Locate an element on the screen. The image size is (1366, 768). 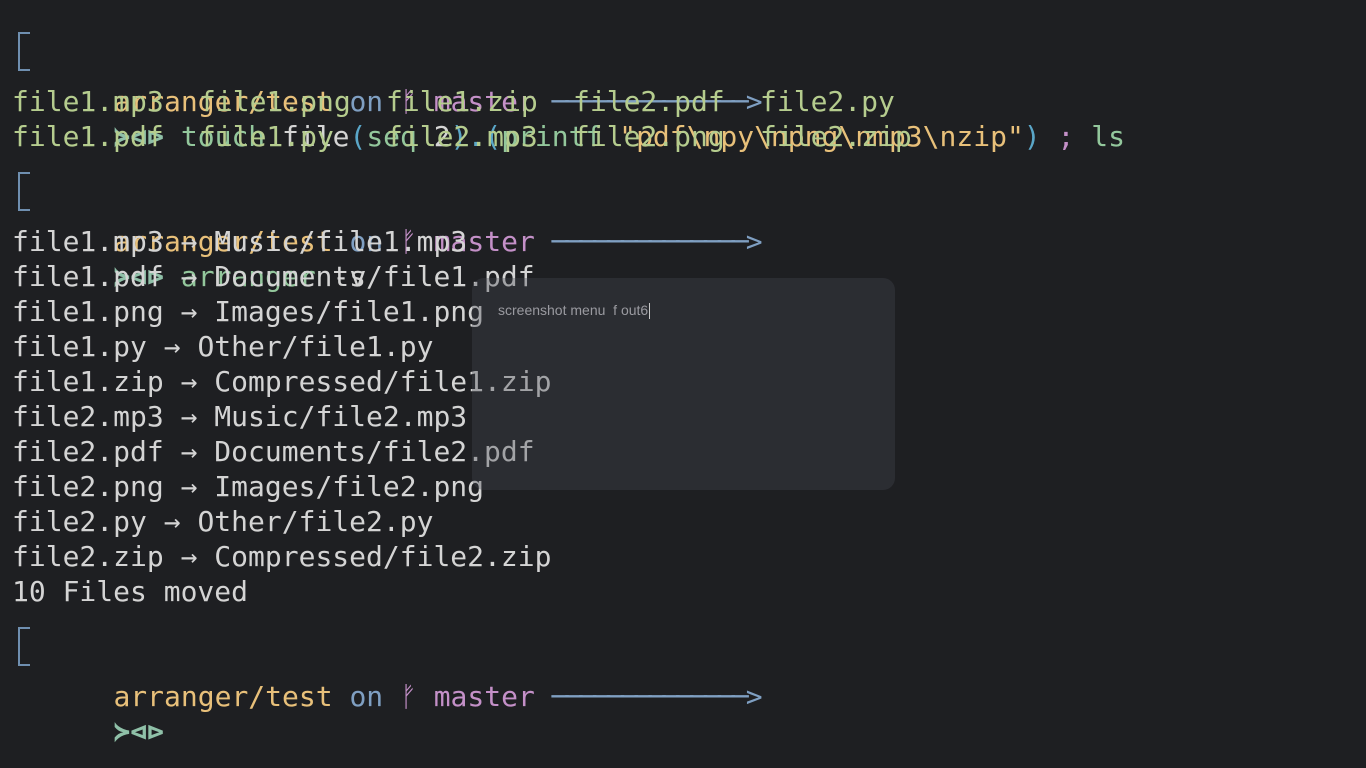
move-src: file2.png is located at coordinates (88, 486).